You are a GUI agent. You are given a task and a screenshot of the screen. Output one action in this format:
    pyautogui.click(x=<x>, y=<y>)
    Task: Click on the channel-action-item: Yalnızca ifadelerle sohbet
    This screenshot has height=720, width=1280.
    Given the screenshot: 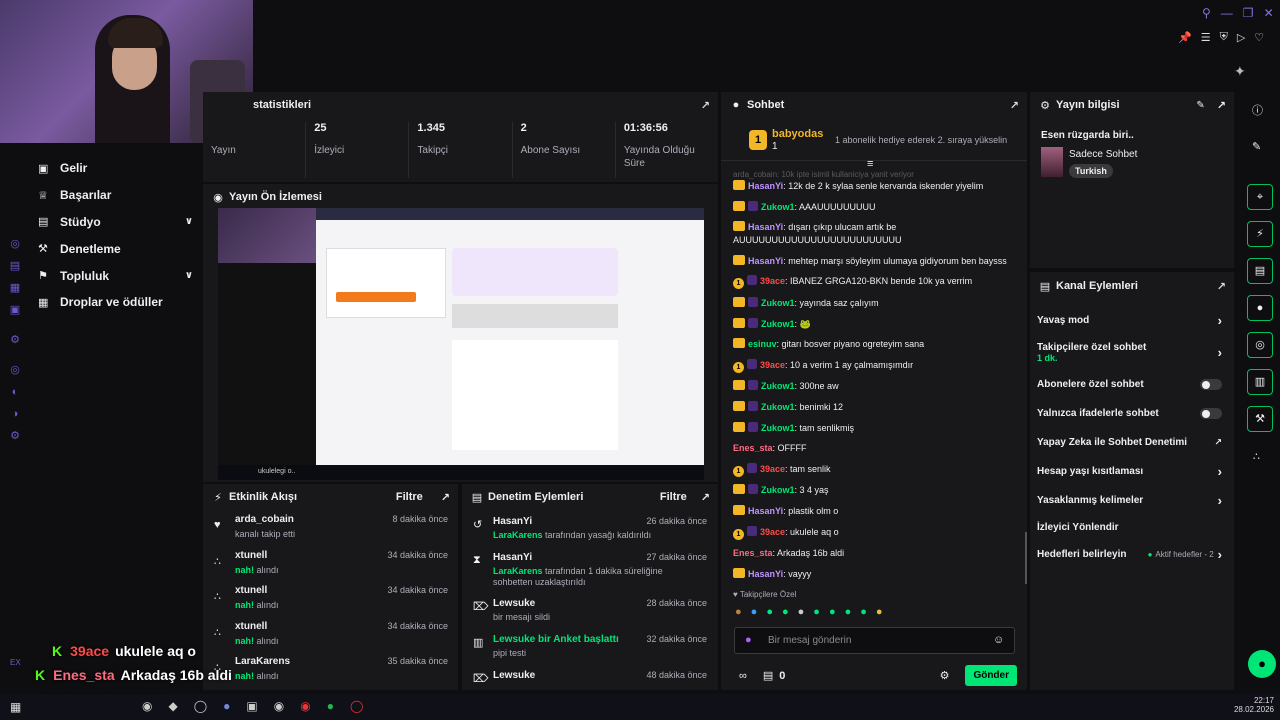 What is the action you would take?
    pyautogui.click(x=1132, y=413)
    